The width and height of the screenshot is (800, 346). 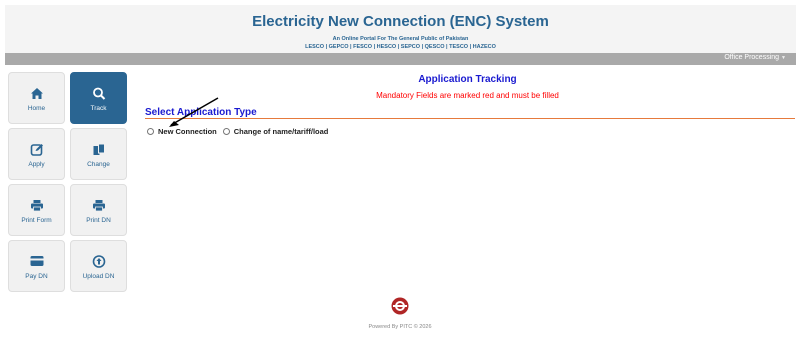 I want to click on sidebar-item-label: Upload DN, so click(x=98, y=276).